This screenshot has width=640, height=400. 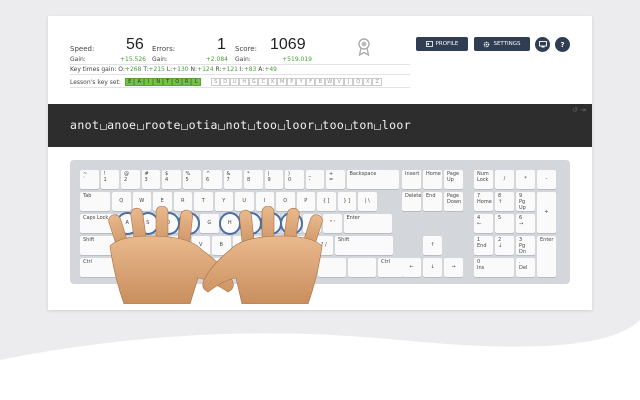 I want to click on key-num-1: 1 End, so click(x=483, y=245).